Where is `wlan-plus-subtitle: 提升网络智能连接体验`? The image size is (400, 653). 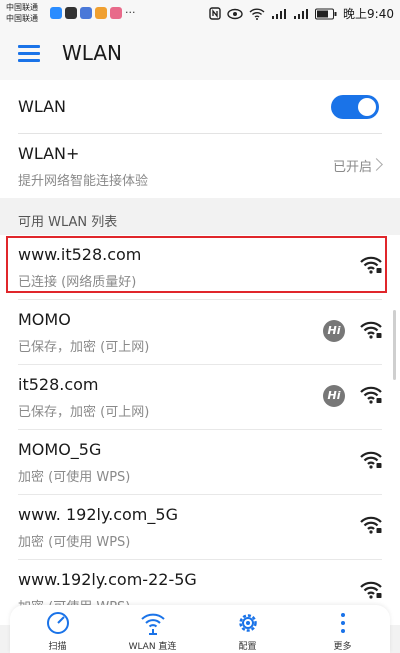
wlan-plus-subtitle: 提升网络智能连接体验 is located at coordinates (83, 181).